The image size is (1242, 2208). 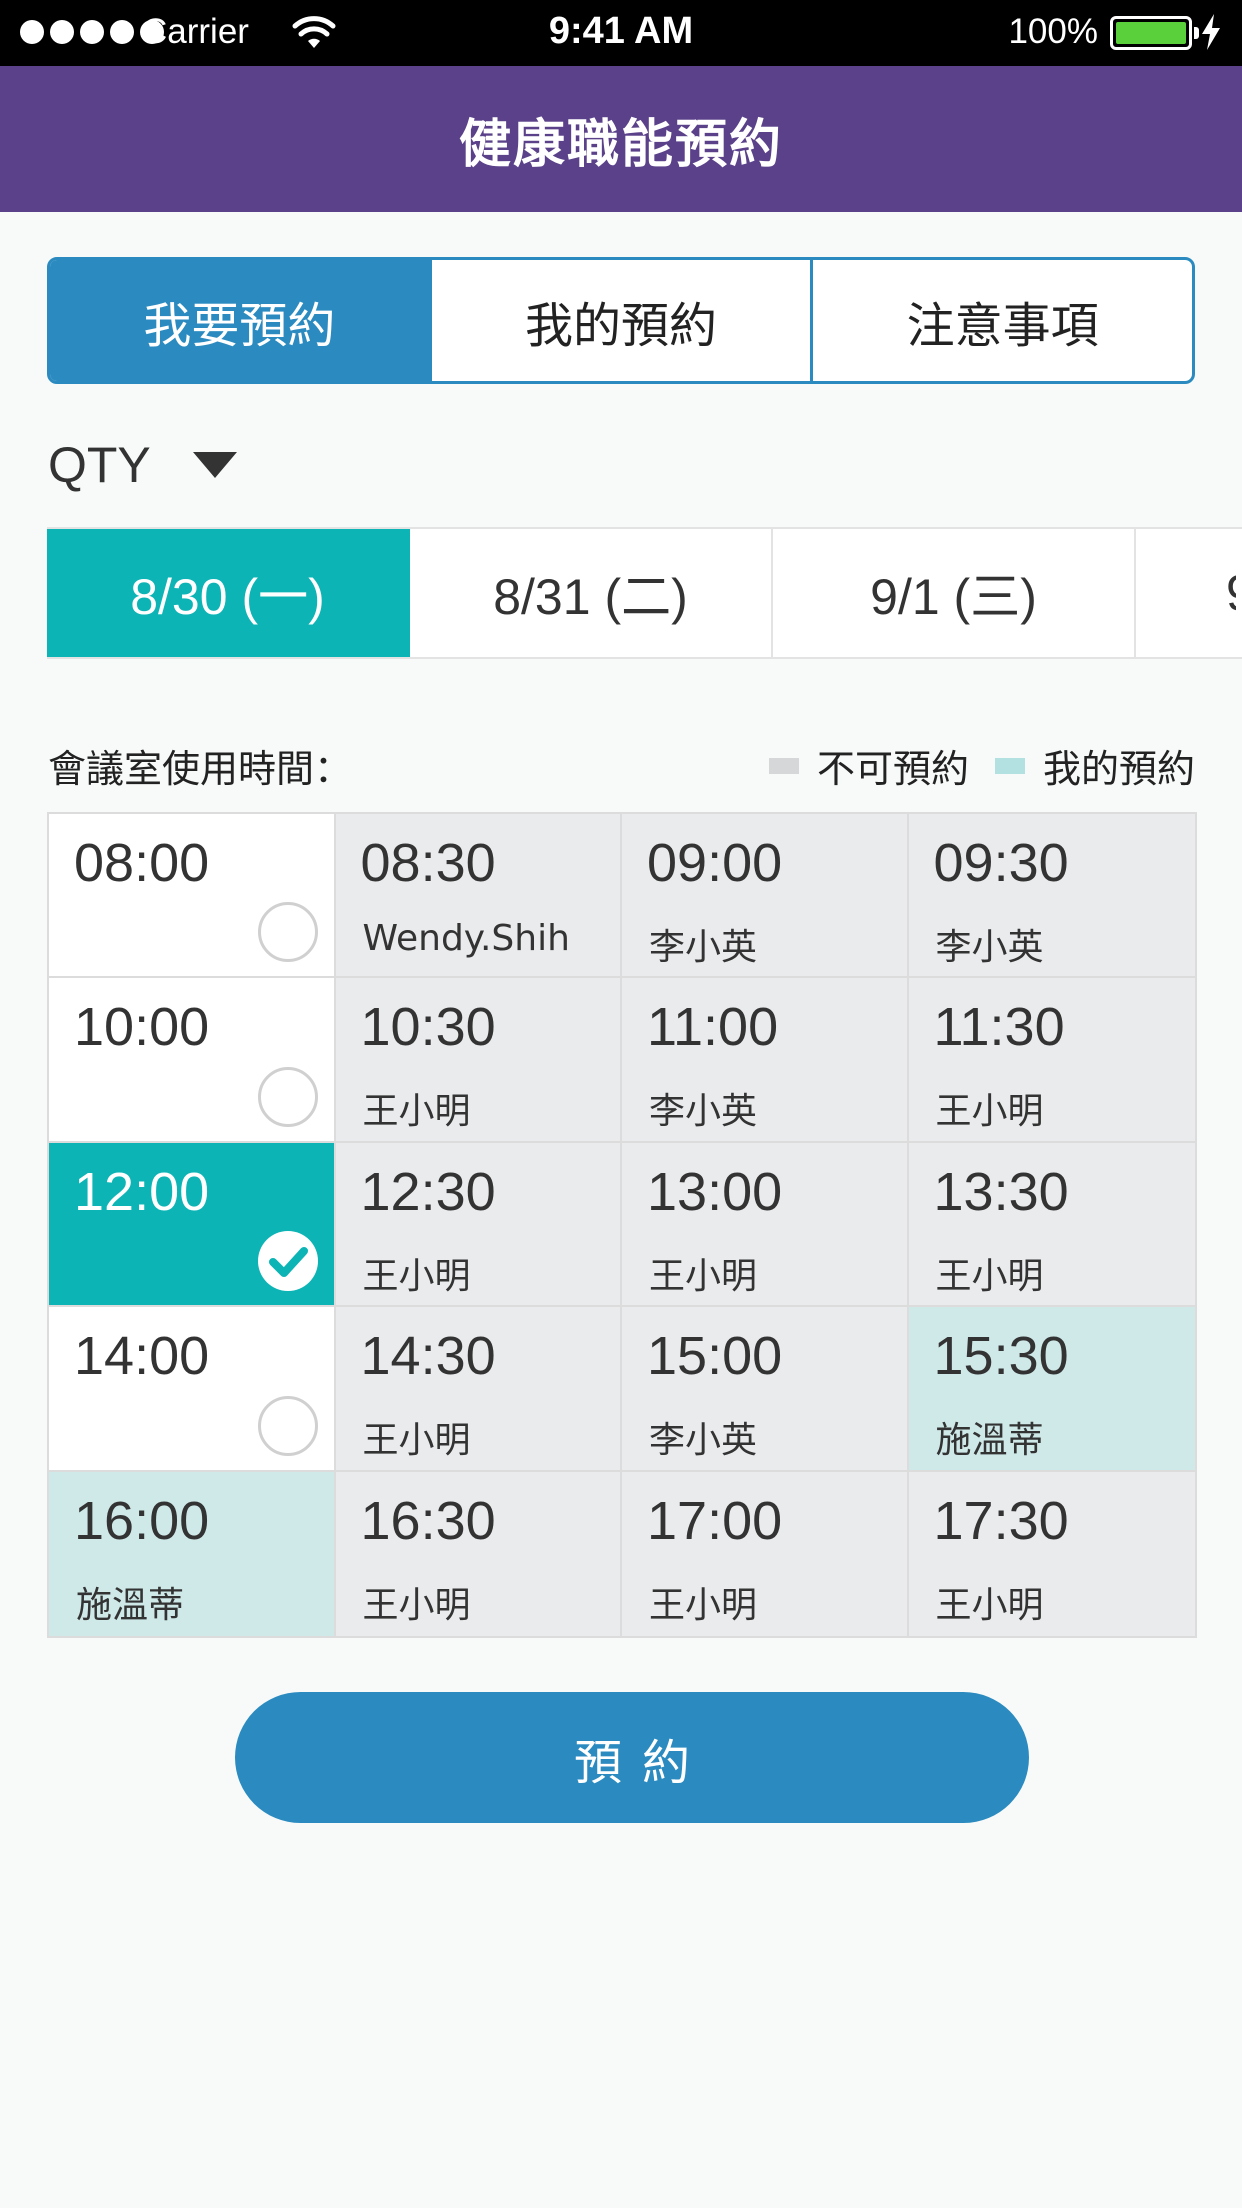 What do you see at coordinates (591, 593) in the screenshot?
I see `date-tab: 8/31 (二)` at bounding box center [591, 593].